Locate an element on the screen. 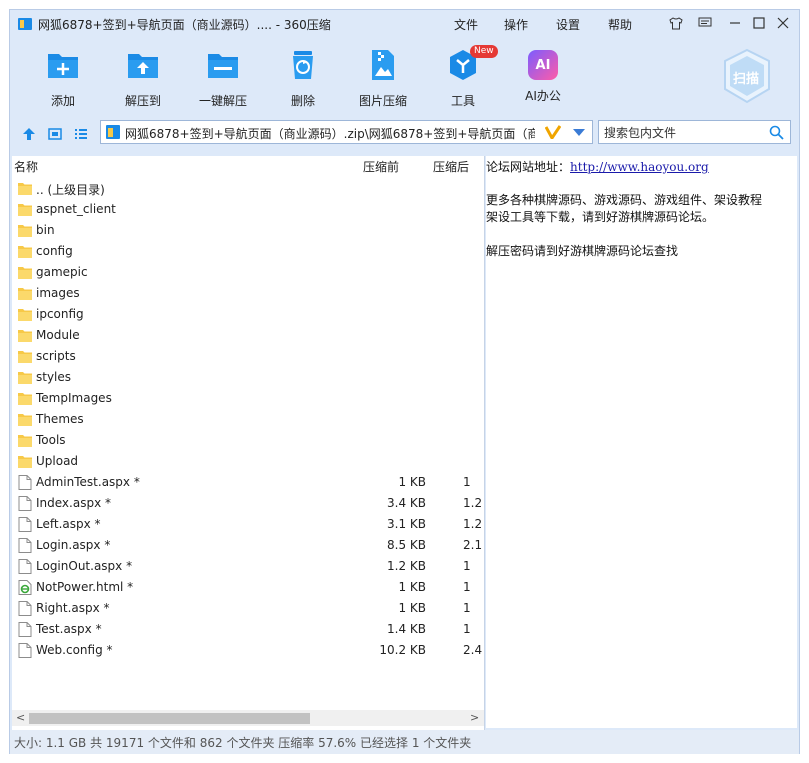 The width and height of the screenshot is (809, 763). file-name: Tools is located at coordinates (51, 440).